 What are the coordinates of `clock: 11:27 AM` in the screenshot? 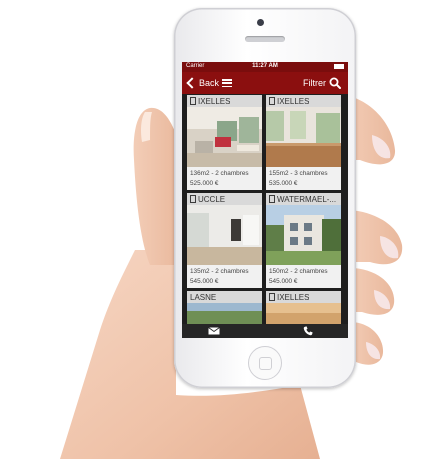 It's located at (265, 66).